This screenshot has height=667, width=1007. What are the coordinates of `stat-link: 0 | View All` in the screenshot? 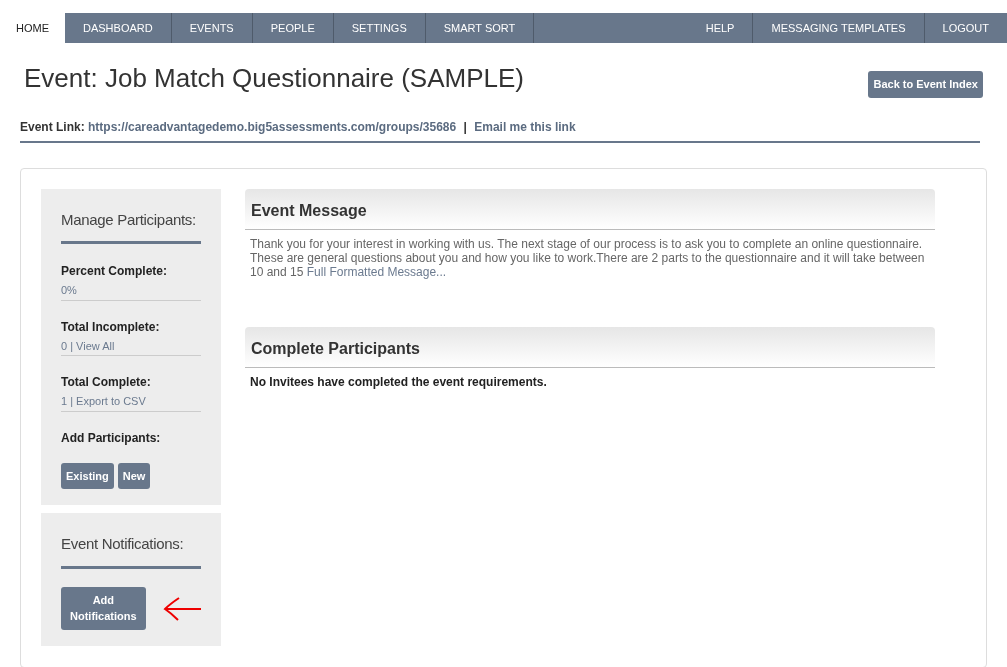 It's located at (131, 345).